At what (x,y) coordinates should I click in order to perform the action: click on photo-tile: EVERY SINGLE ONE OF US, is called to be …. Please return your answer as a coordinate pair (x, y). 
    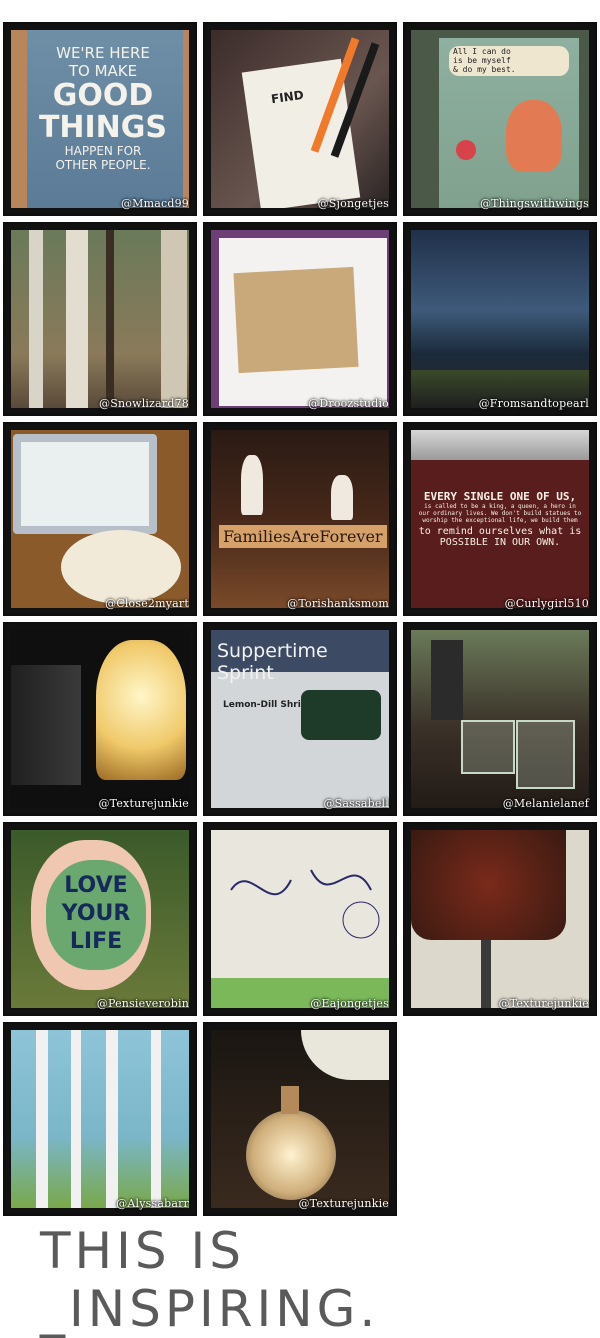
    Looking at the image, I should click on (500, 519).